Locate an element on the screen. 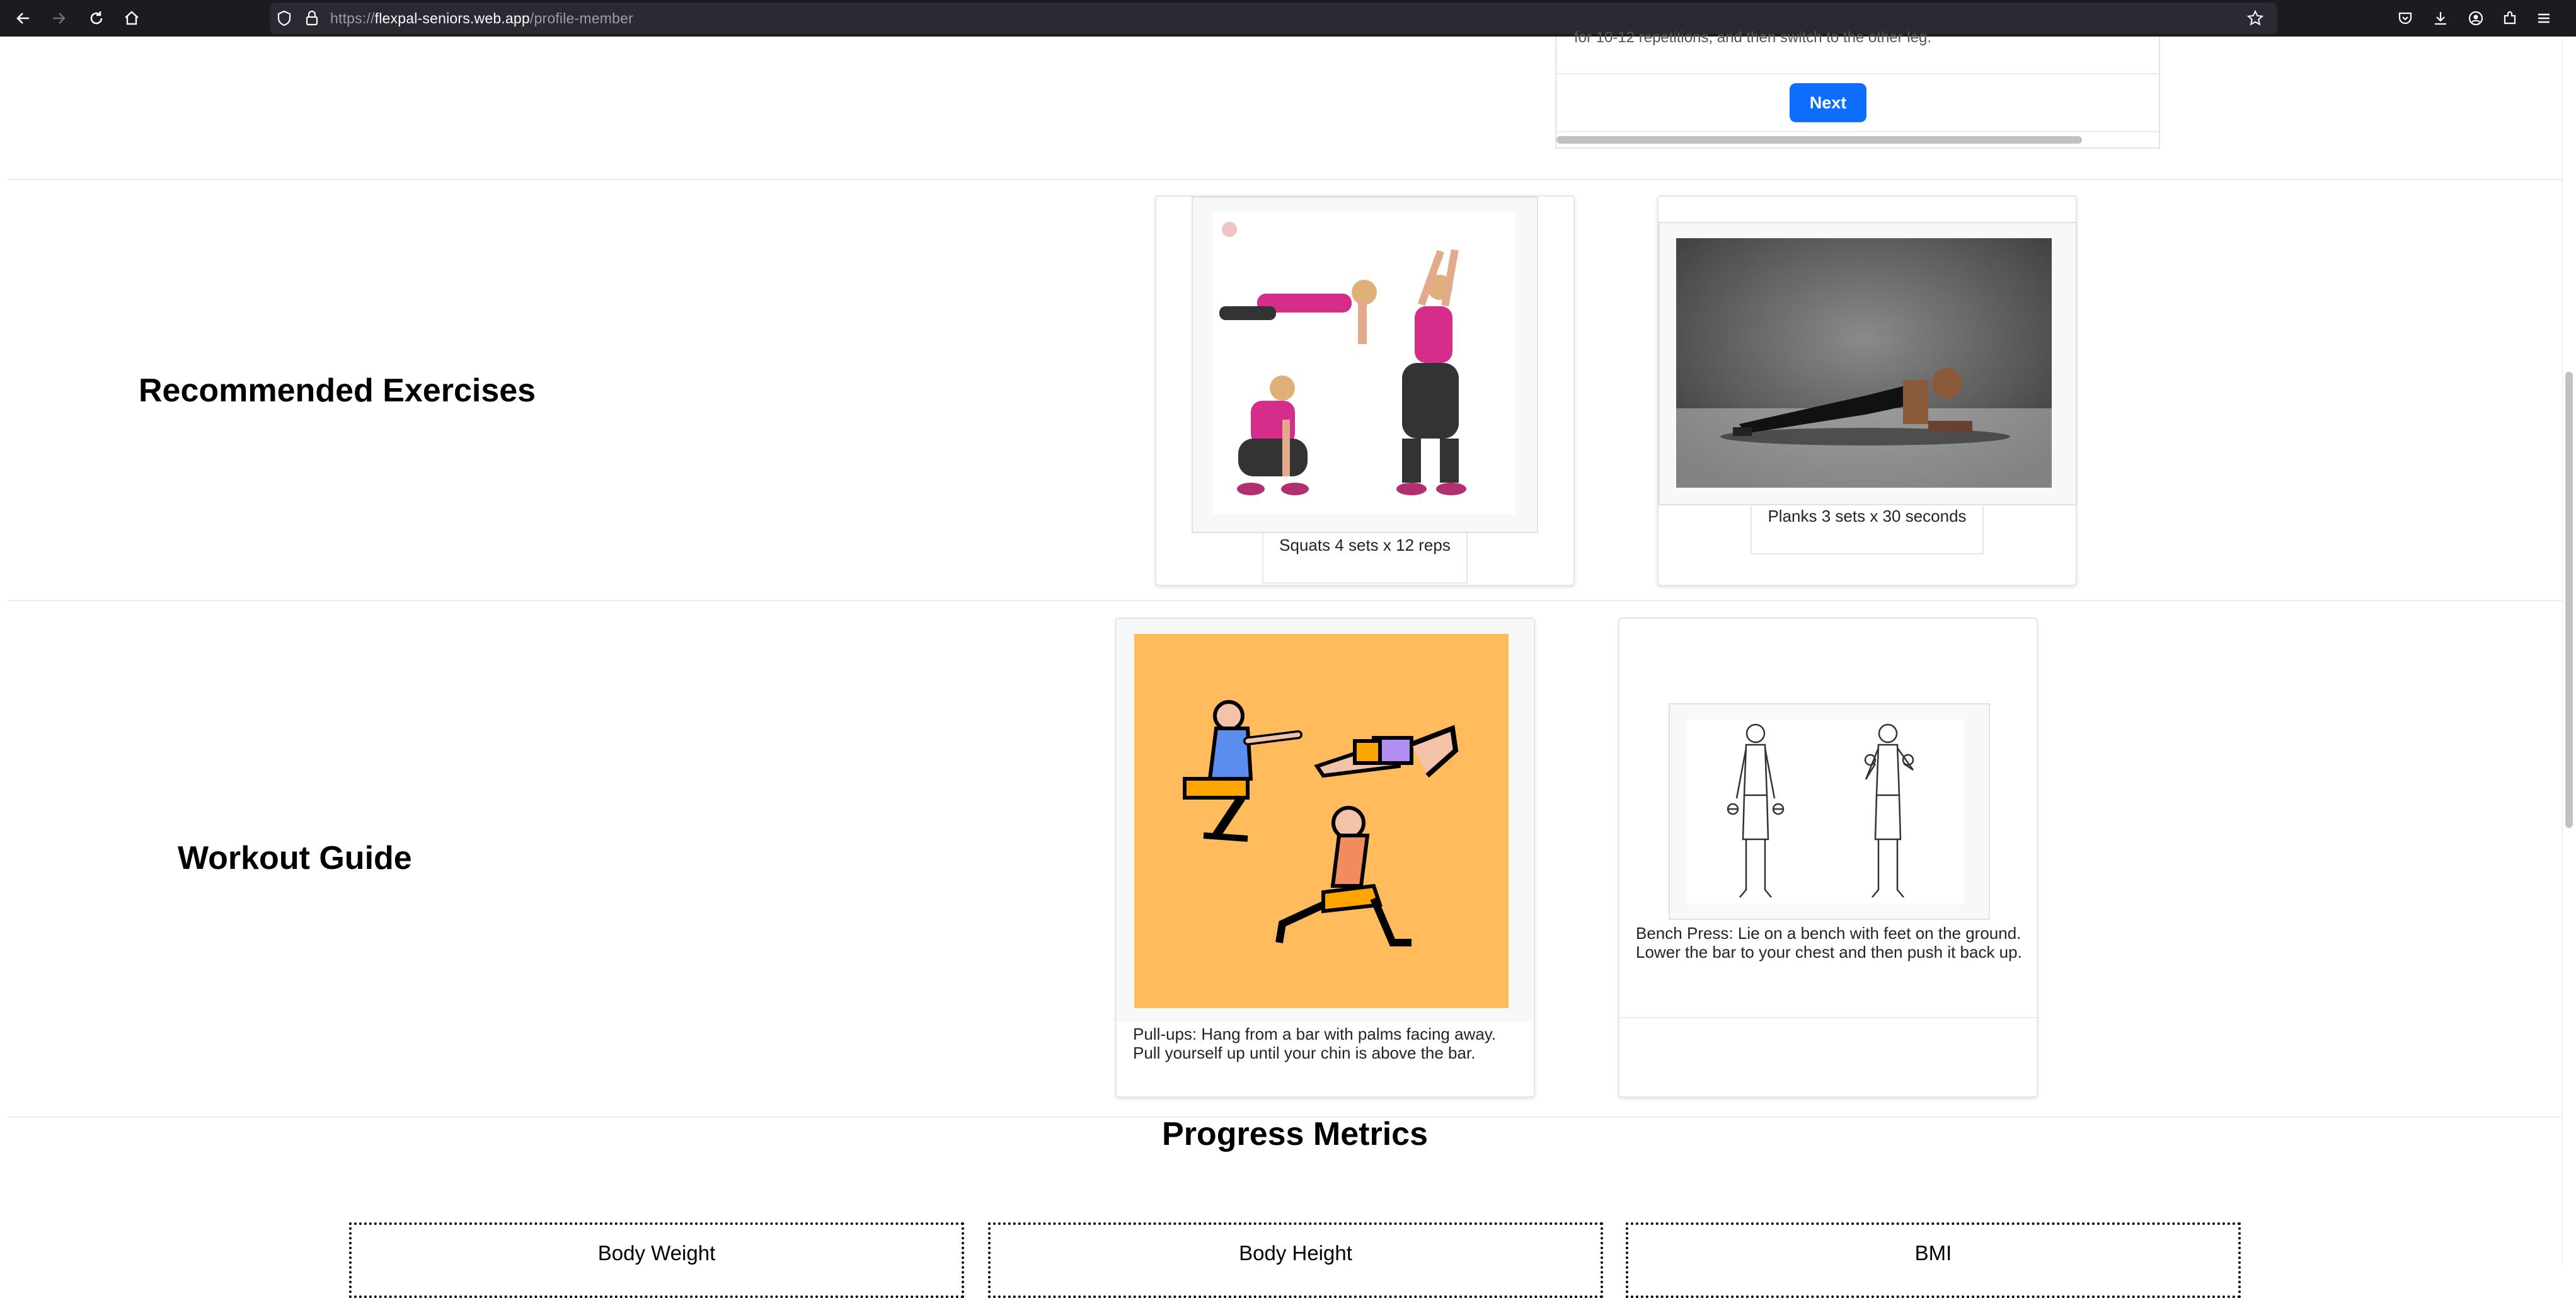  pocket-icon is located at coordinates (2405, 18).